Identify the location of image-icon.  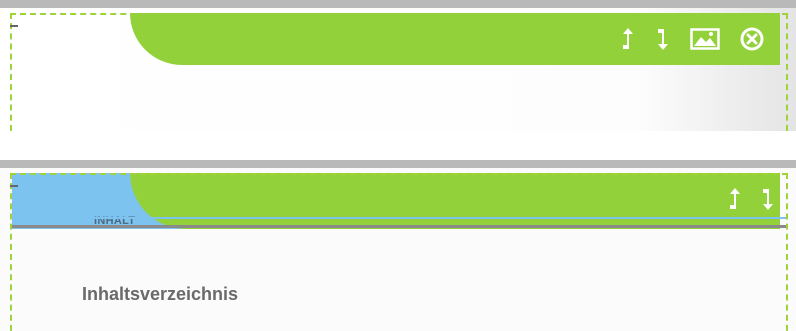
(705, 39).